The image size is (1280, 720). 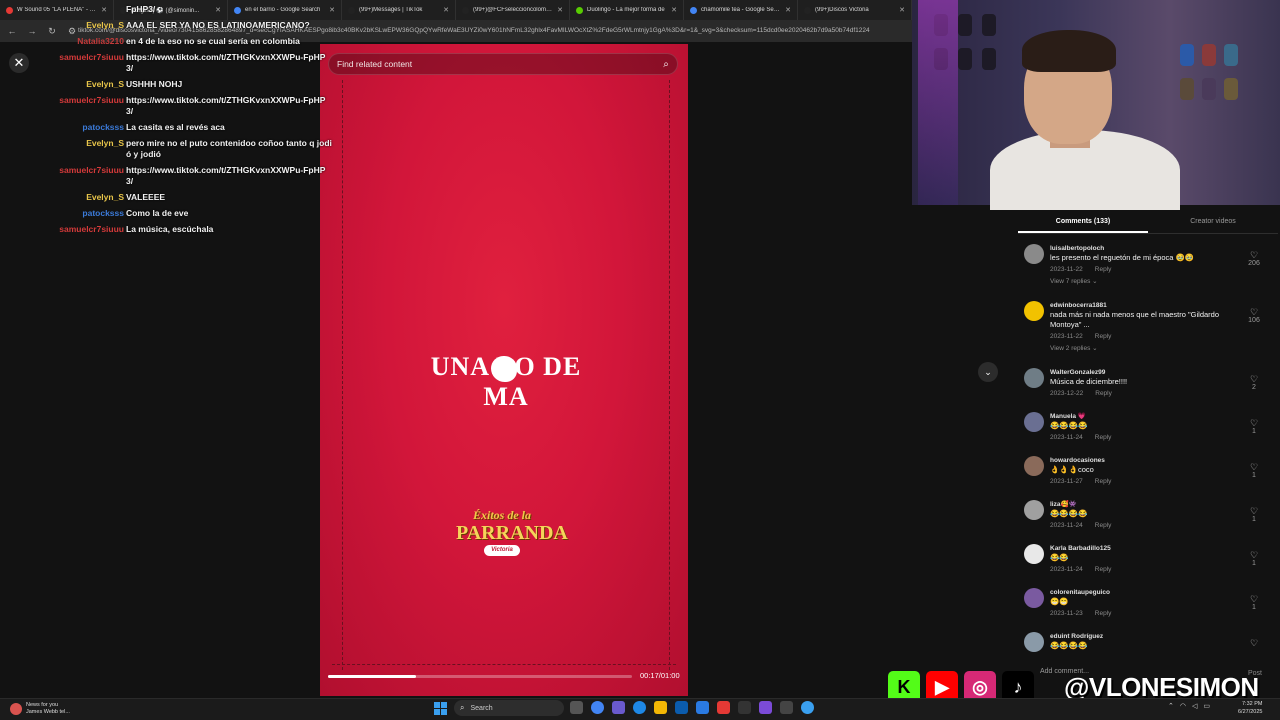 I want to click on battery-icon: ▭, so click(x=1206, y=706).